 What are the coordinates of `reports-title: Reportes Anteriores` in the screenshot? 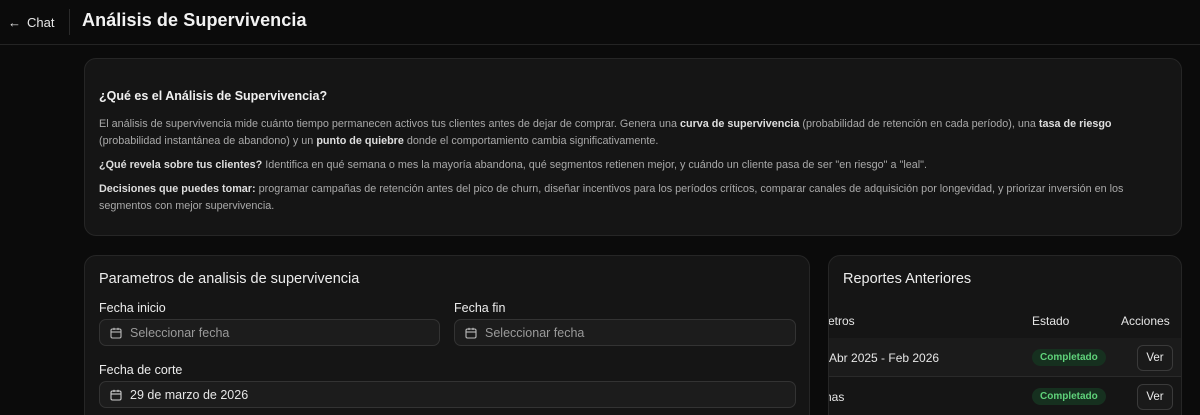 It's located at (907, 279).